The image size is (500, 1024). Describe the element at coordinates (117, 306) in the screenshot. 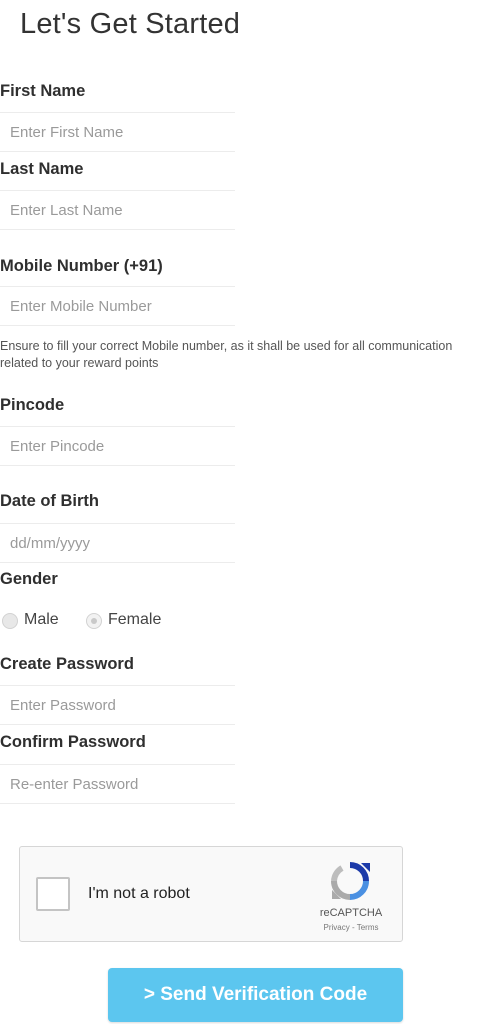

I see `mobile-number-input` at that location.